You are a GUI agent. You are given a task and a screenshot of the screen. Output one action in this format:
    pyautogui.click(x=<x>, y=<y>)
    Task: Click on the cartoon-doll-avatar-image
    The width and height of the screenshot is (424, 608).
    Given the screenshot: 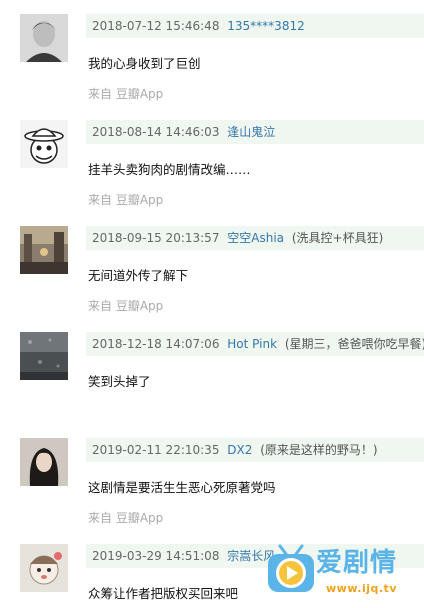 What is the action you would take?
    pyautogui.click(x=44, y=568)
    